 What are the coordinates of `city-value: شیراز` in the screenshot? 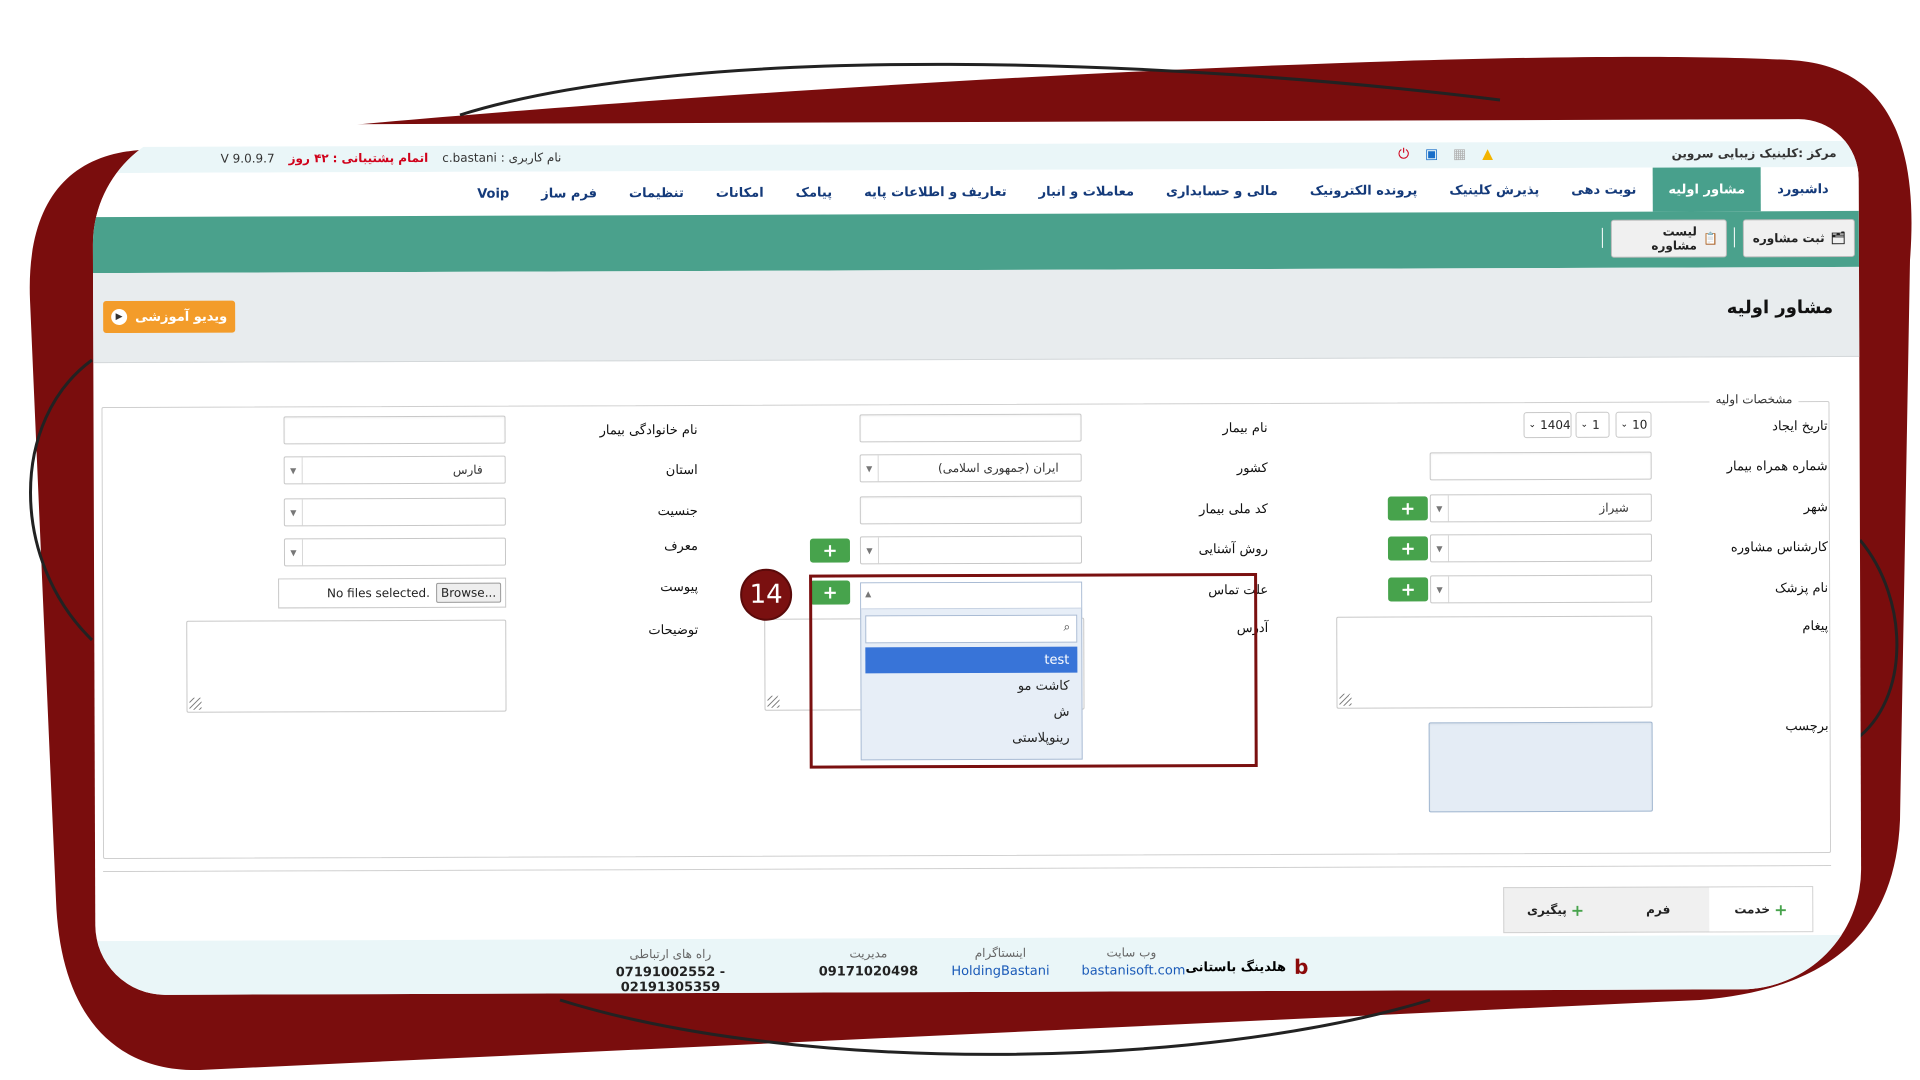 It's located at (1614, 507).